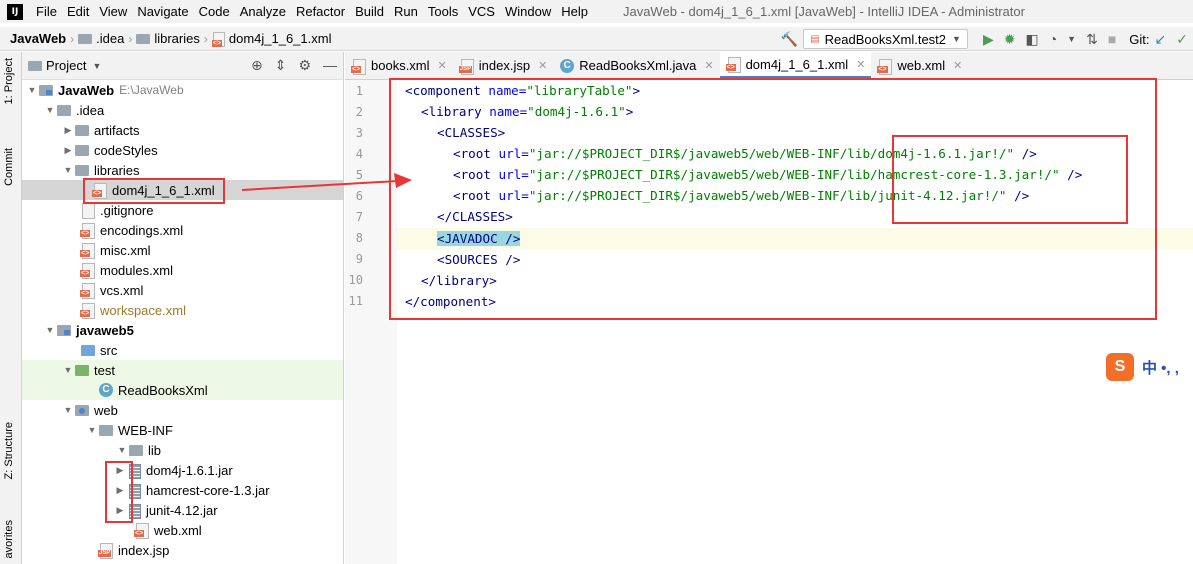  I want to click on commit-tool-tab: Commit, so click(9, 167).